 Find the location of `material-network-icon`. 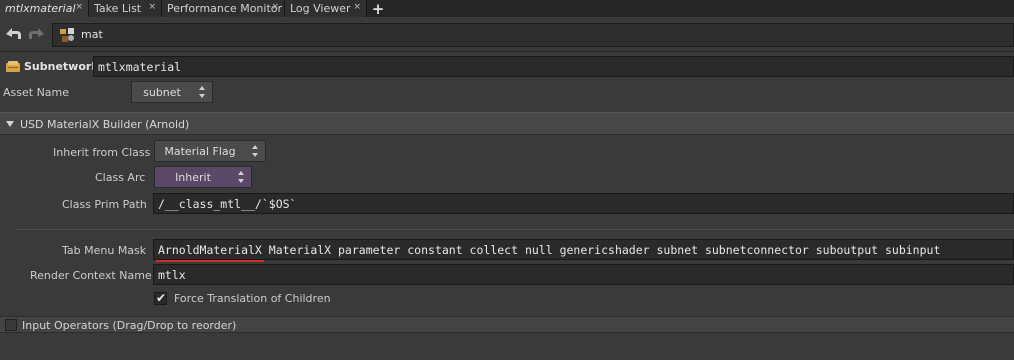

material-network-icon is located at coordinates (67, 35).